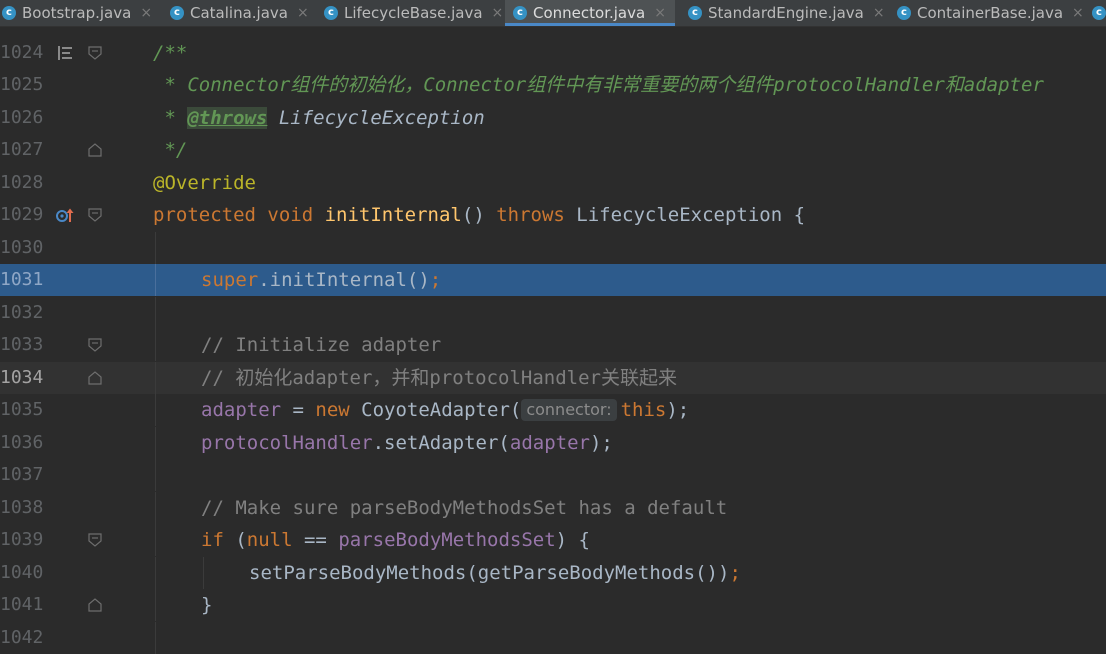  Describe the element at coordinates (22, 247) in the screenshot. I see `line-number: 1030` at that location.